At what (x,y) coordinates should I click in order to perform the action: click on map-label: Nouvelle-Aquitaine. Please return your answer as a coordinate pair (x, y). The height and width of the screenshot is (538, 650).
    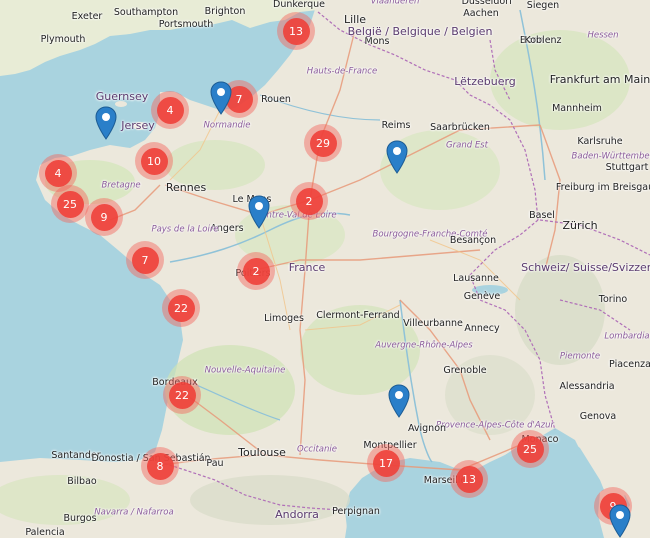
    Looking at the image, I should click on (245, 370).